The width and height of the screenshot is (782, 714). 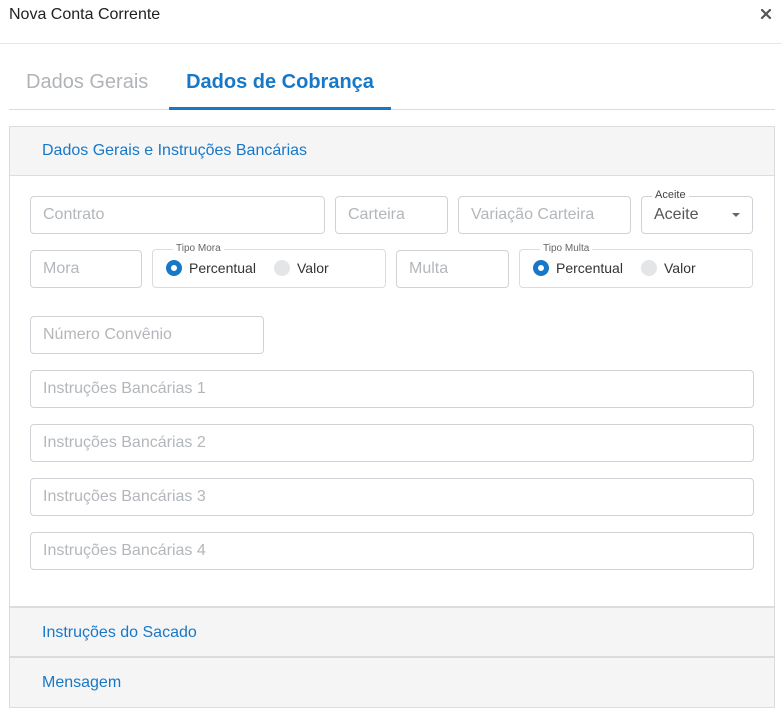 I want to click on tipo-mora-valor-option: Valor, so click(x=301, y=268).